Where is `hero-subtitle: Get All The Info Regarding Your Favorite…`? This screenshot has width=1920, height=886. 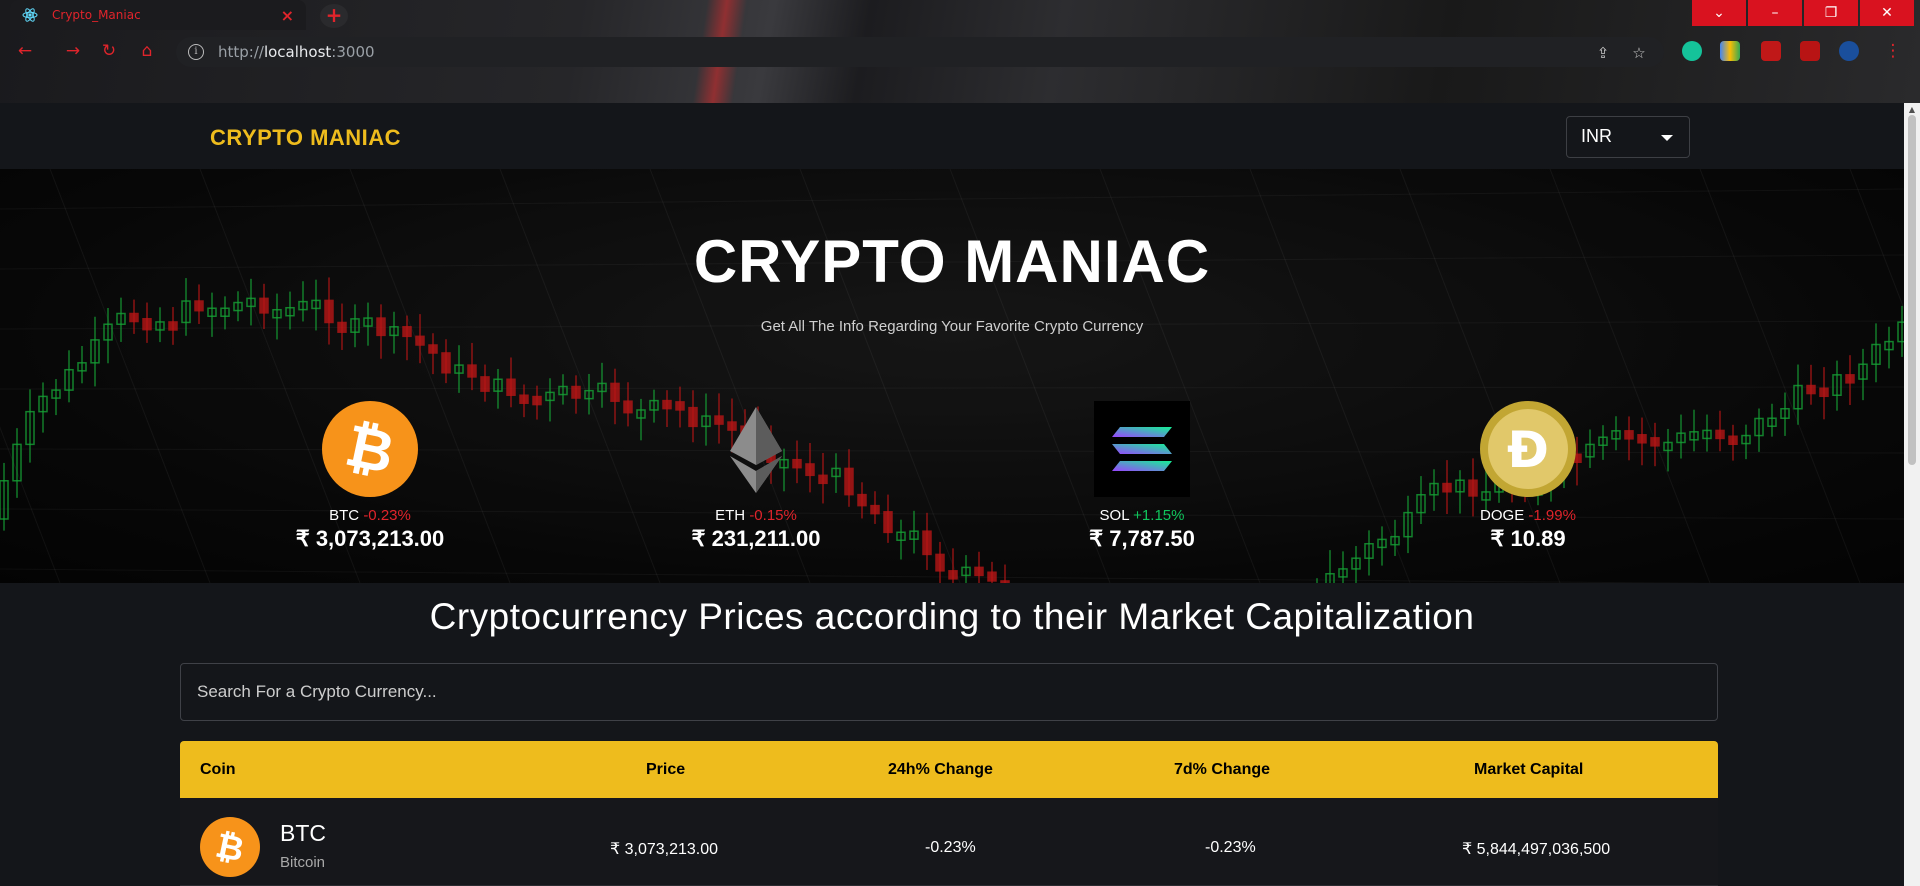 hero-subtitle: Get All The Info Regarding Your Favorite… is located at coordinates (952, 326).